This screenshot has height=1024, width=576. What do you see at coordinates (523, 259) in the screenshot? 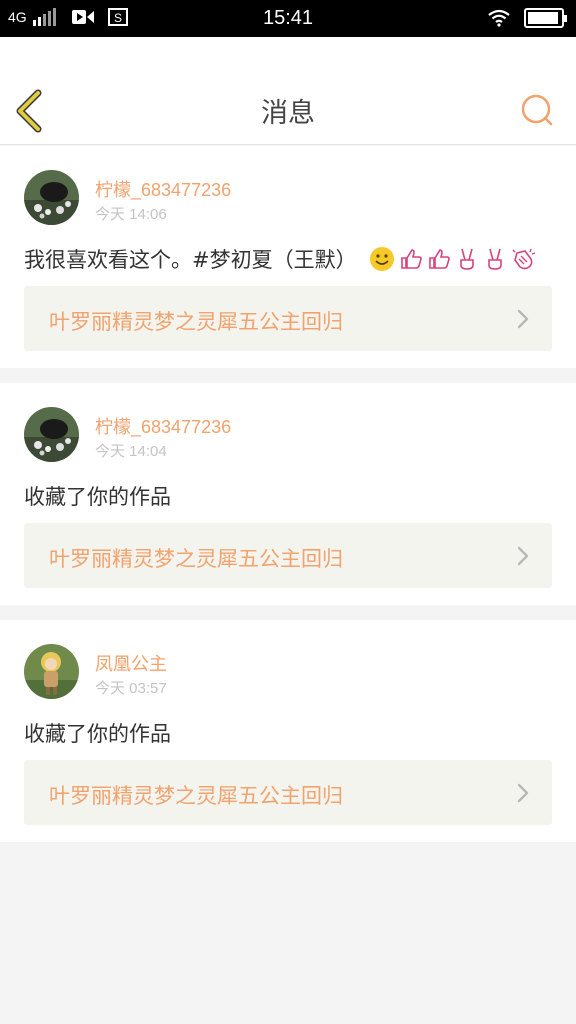
I see `clapping-hands-emoji-icon` at bounding box center [523, 259].